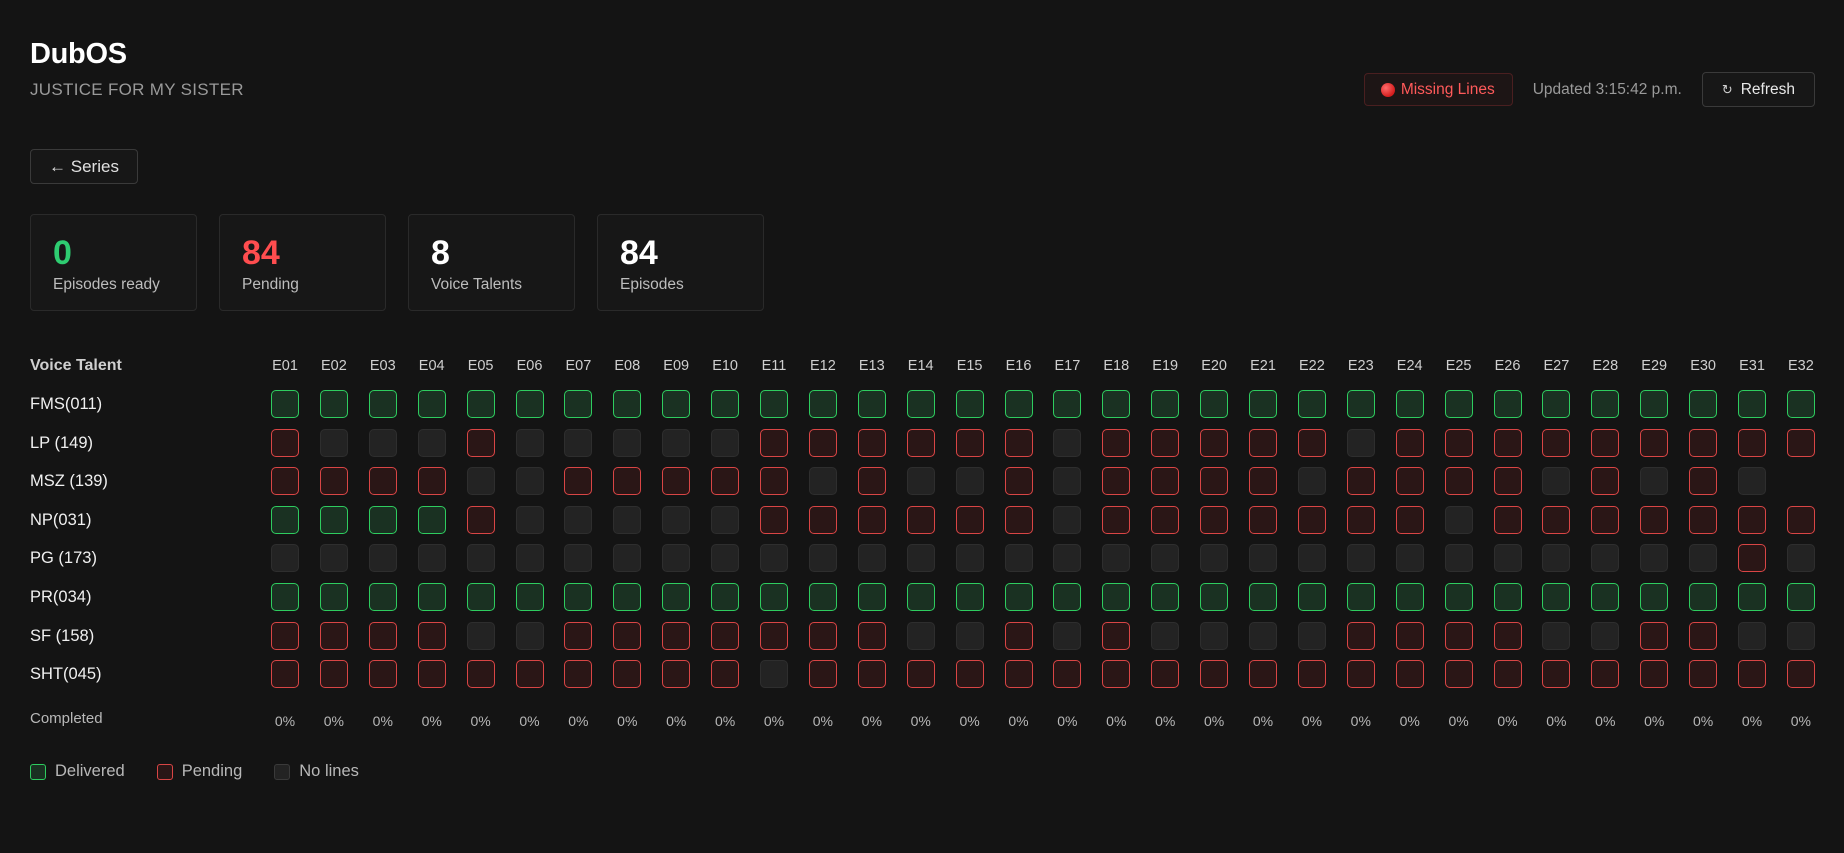 Image resolution: width=1844 pixels, height=853 pixels. What do you see at coordinates (1758, 89) in the screenshot?
I see `refresh-button: ↻ Refresh` at bounding box center [1758, 89].